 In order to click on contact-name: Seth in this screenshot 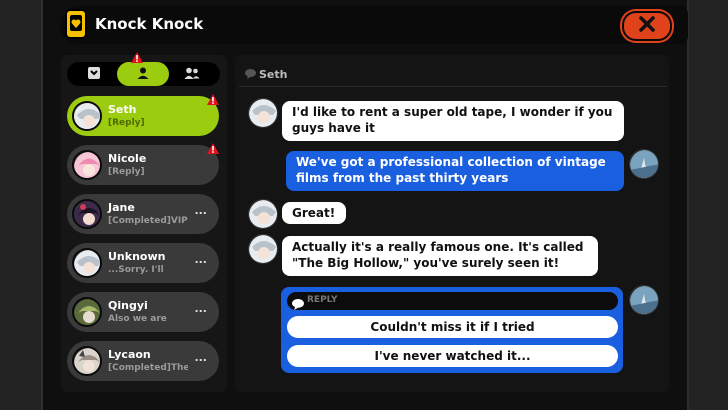, I will do `click(122, 109)`.